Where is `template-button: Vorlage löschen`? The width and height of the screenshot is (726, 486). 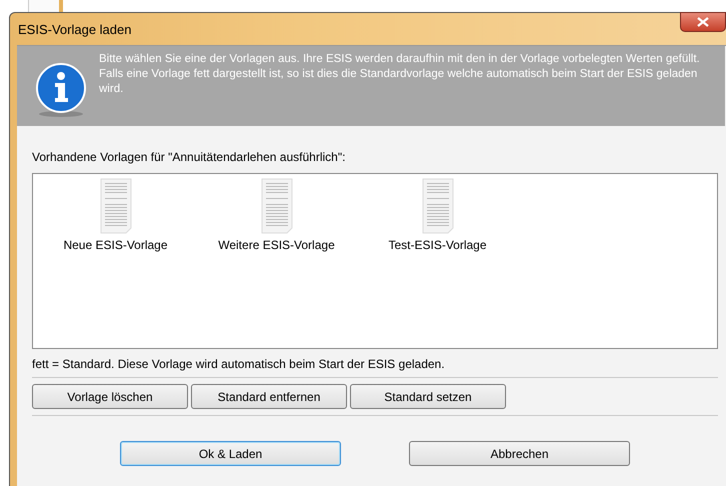 template-button: Vorlage löschen is located at coordinates (110, 396).